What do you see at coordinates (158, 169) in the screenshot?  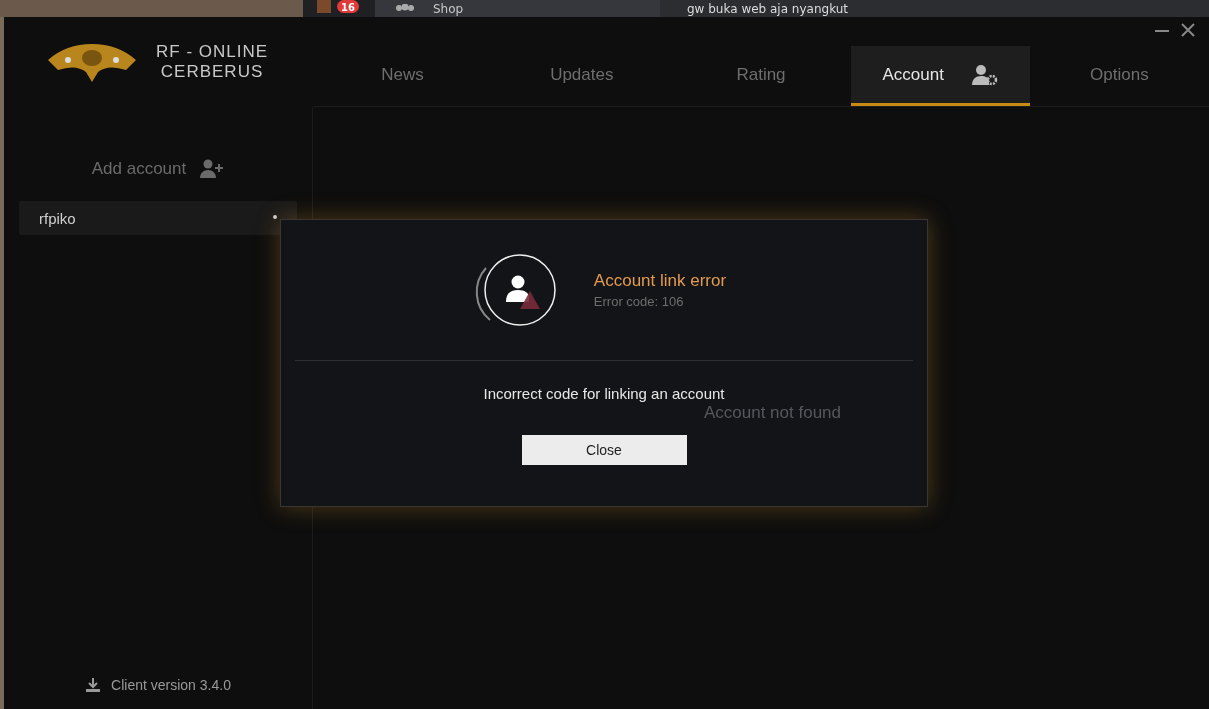 I see `add-account-button: Add account` at bounding box center [158, 169].